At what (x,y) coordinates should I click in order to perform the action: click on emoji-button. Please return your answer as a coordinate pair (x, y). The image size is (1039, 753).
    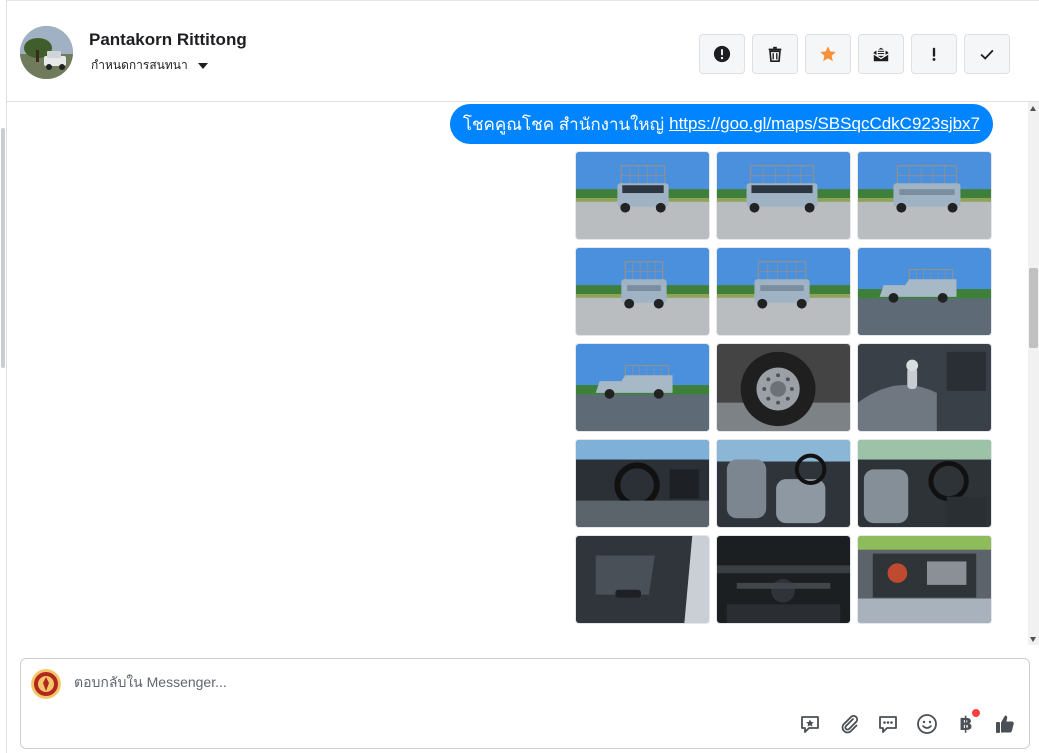
    Looking at the image, I should click on (927, 724).